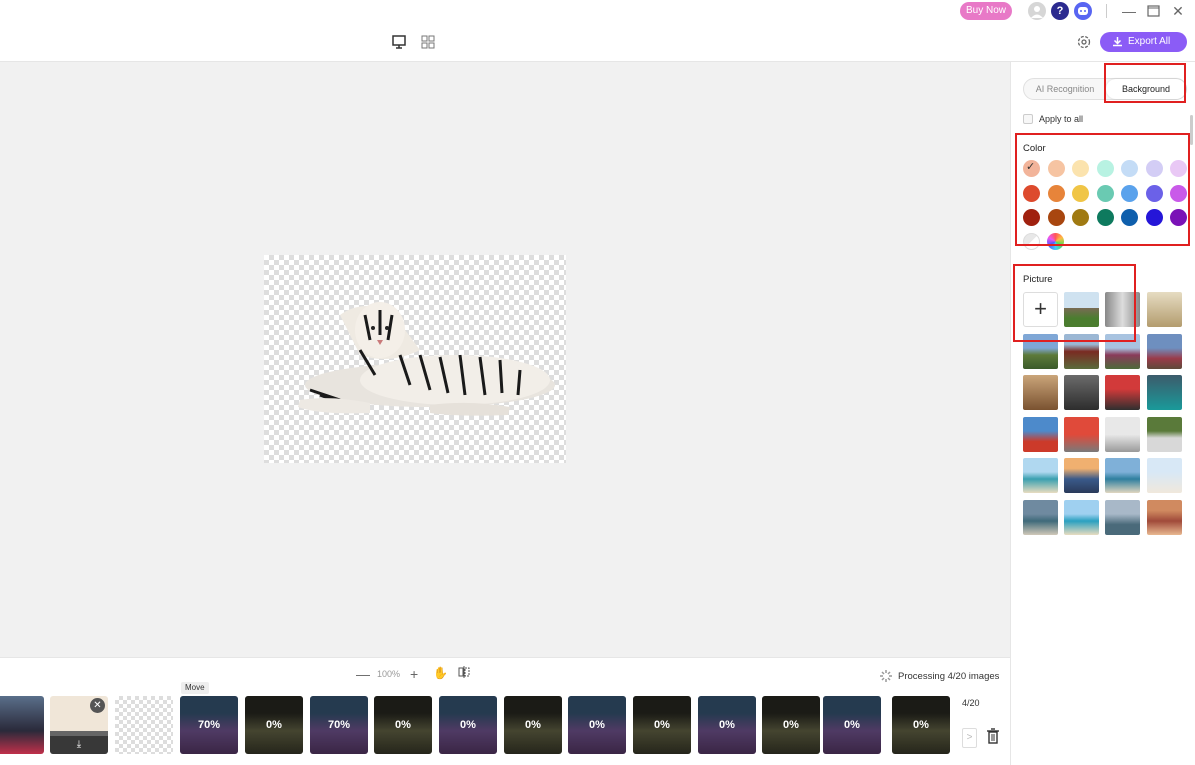 This screenshot has width=1195, height=765. I want to click on transparent-color-swatch, so click(1031, 241).